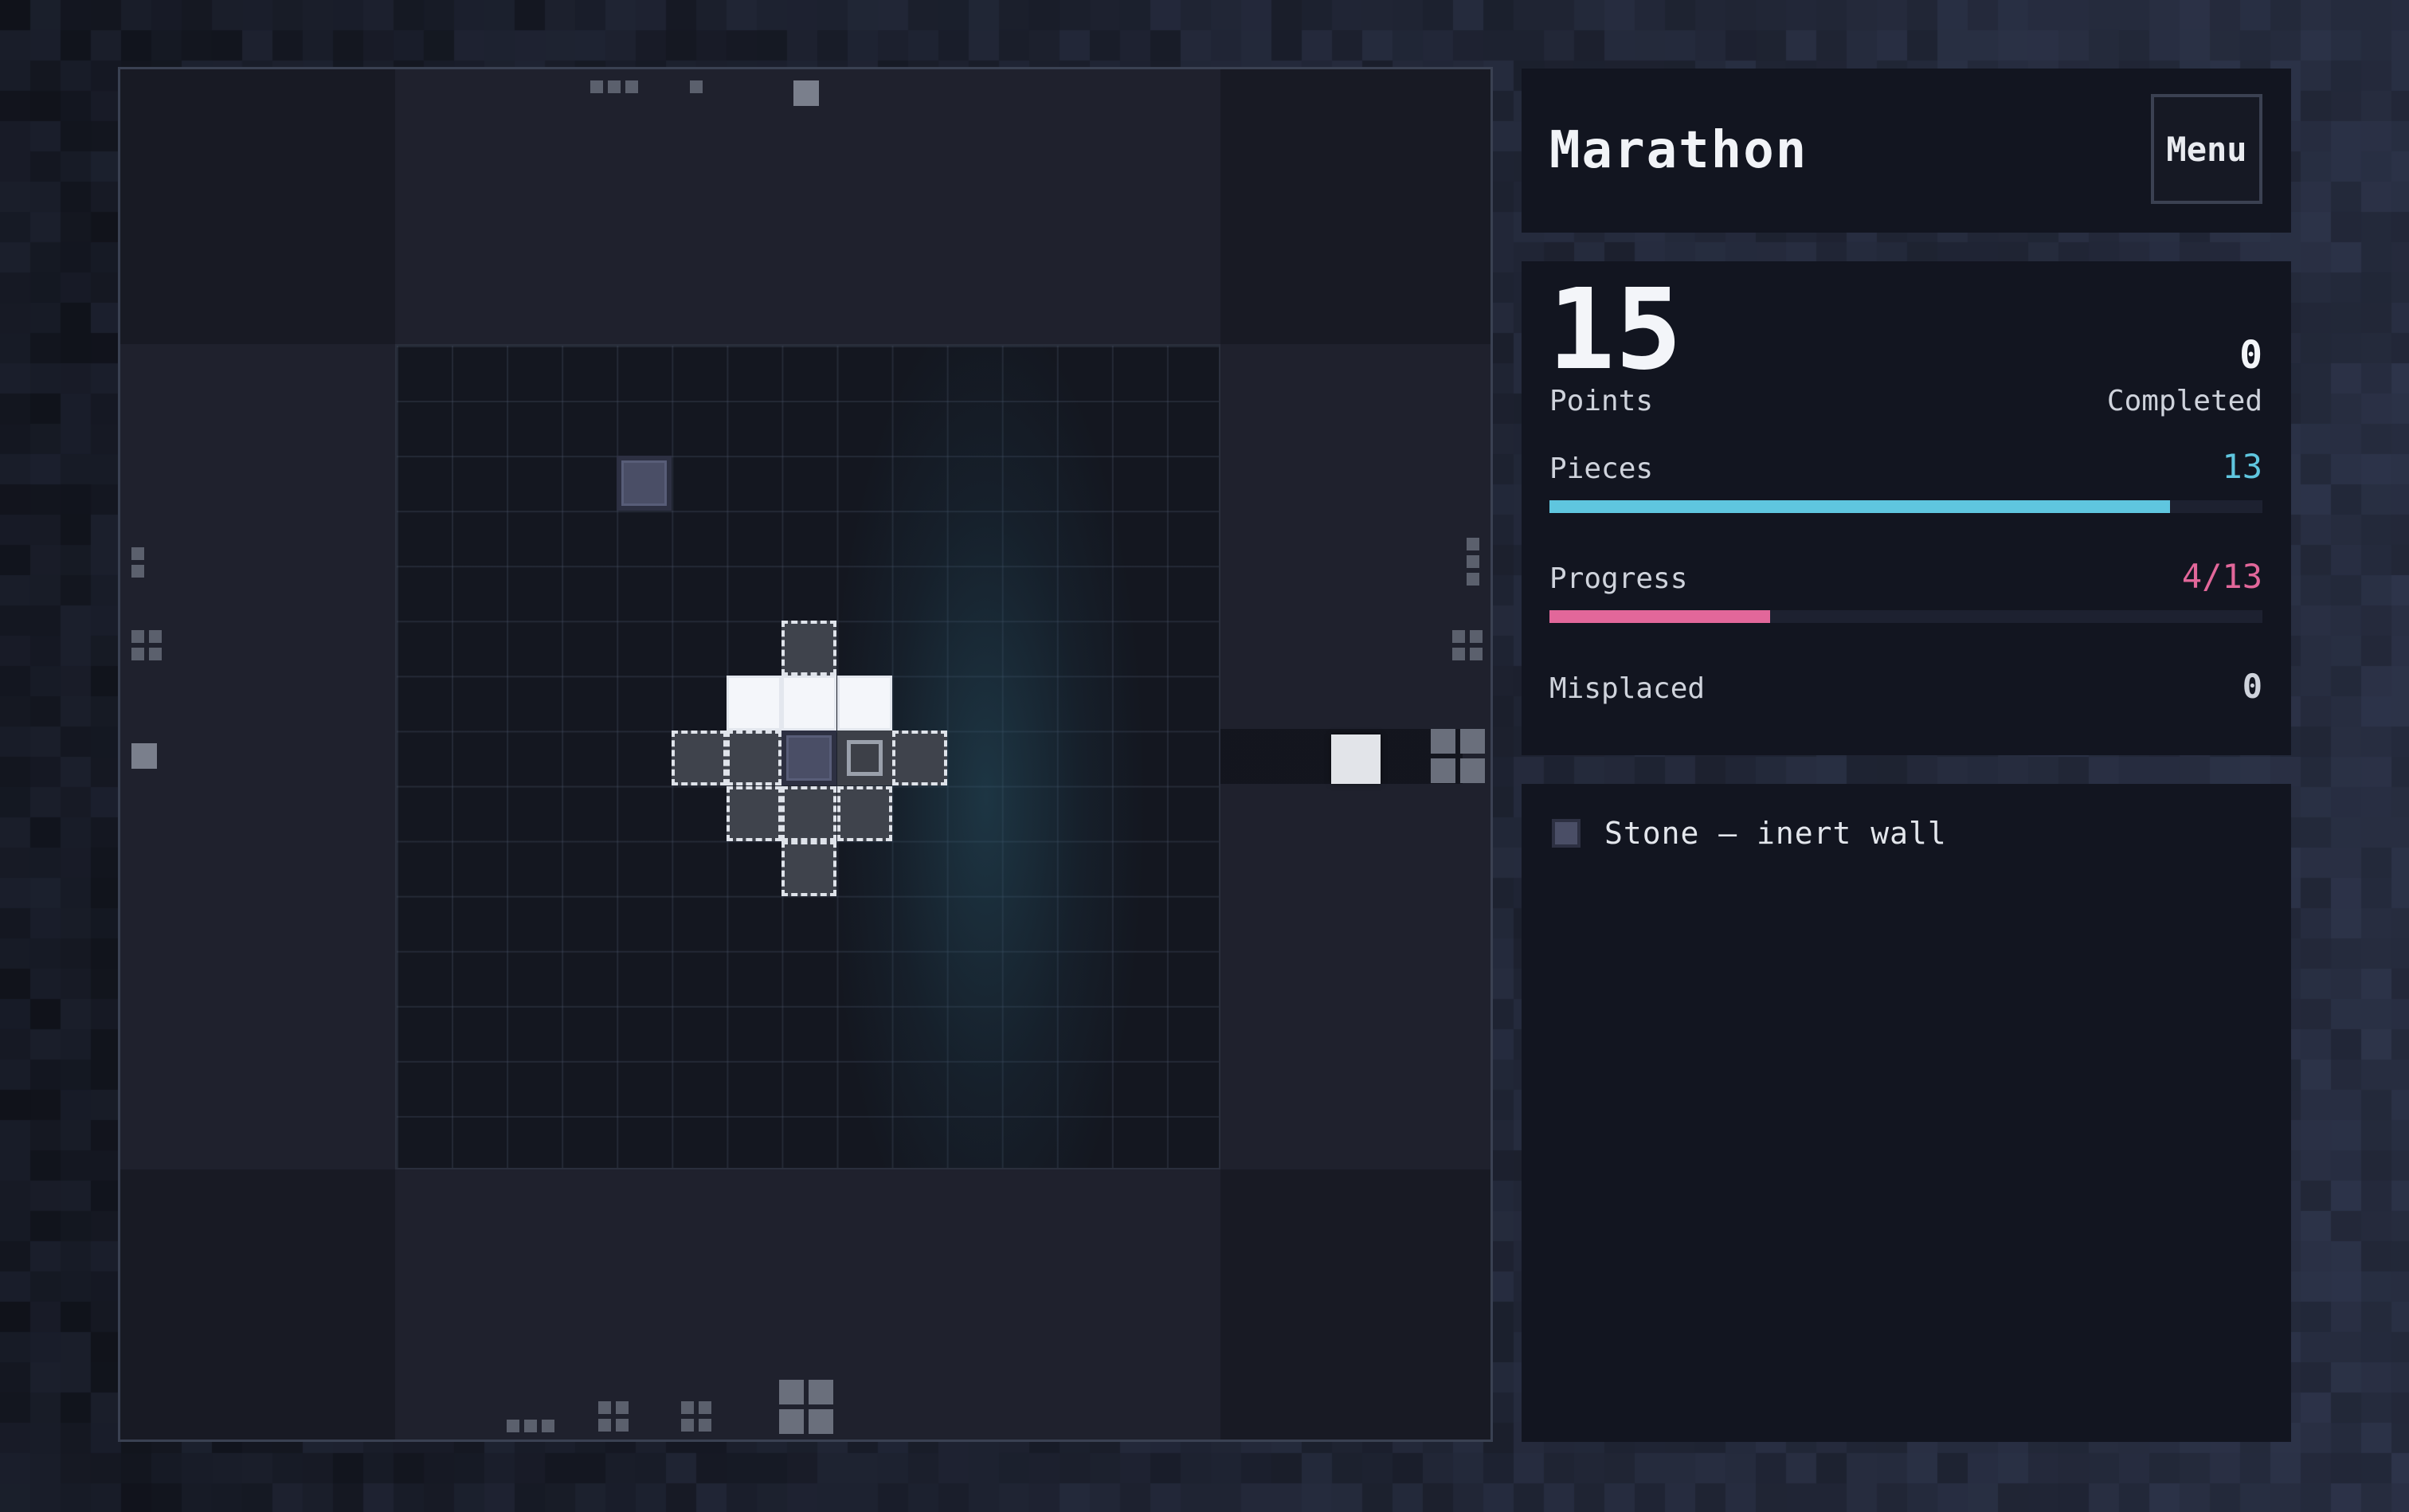 Image resolution: width=2409 pixels, height=1512 pixels. I want to click on spawn-top-triple-icon, so click(615, 87).